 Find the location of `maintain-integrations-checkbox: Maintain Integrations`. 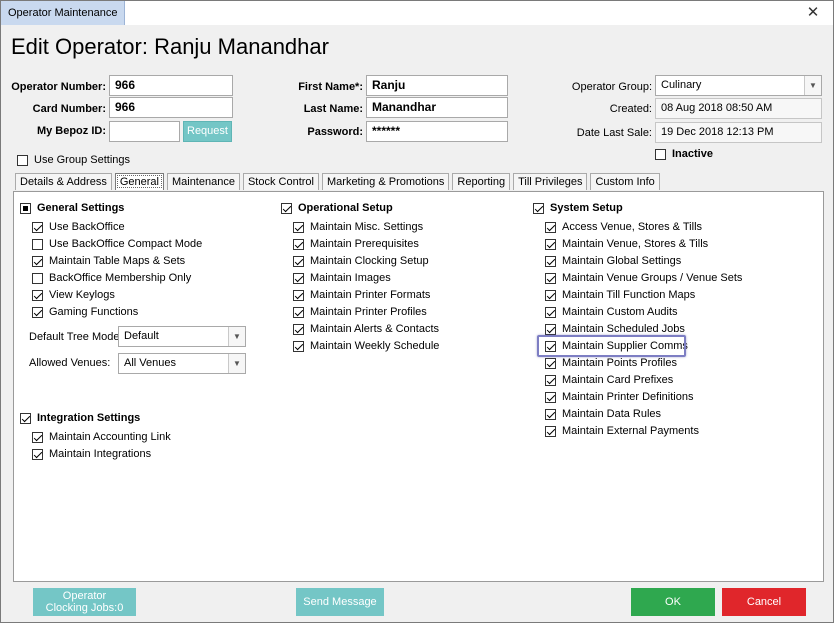

maintain-integrations-checkbox: Maintain Integrations is located at coordinates (91, 454).